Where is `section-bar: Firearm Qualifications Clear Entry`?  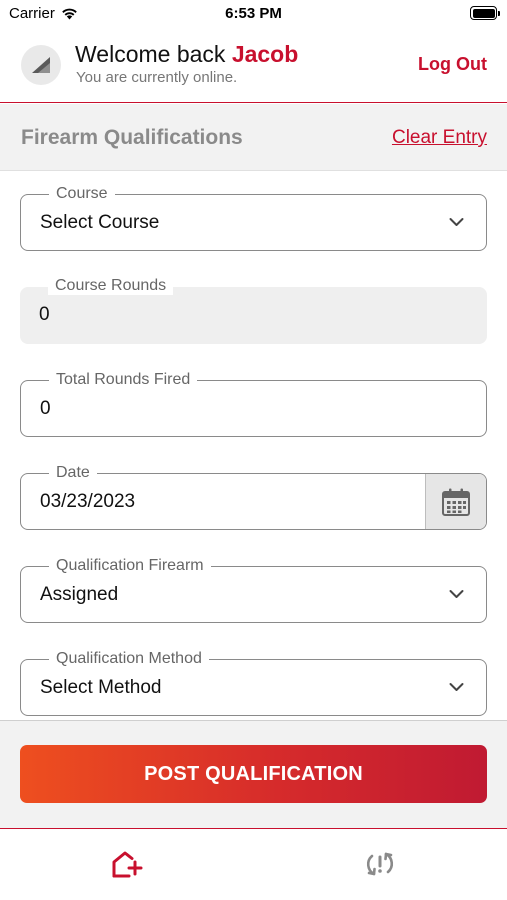 section-bar: Firearm Qualifications Clear Entry is located at coordinates (253, 137).